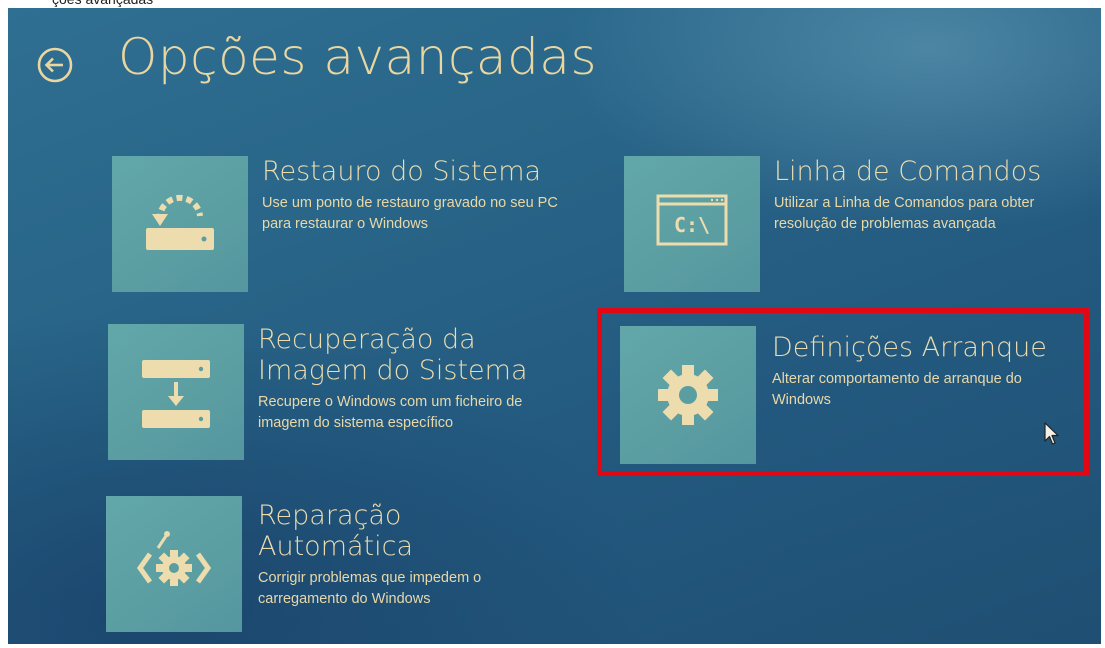 The image size is (1105, 648). What do you see at coordinates (357, 57) in the screenshot?
I see `page-title: Opções avançadas` at bounding box center [357, 57].